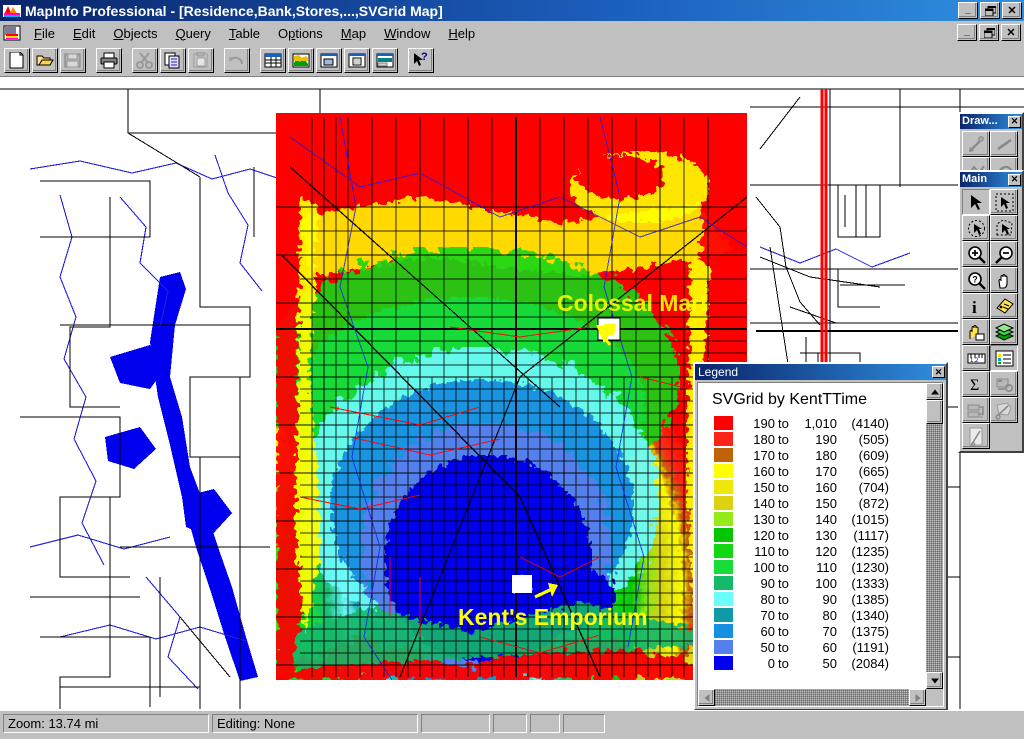 The width and height of the screenshot is (1024, 739). What do you see at coordinates (976, 202) in the screenshot?
I see `select-tool-button` at bounding box center [976, 202].